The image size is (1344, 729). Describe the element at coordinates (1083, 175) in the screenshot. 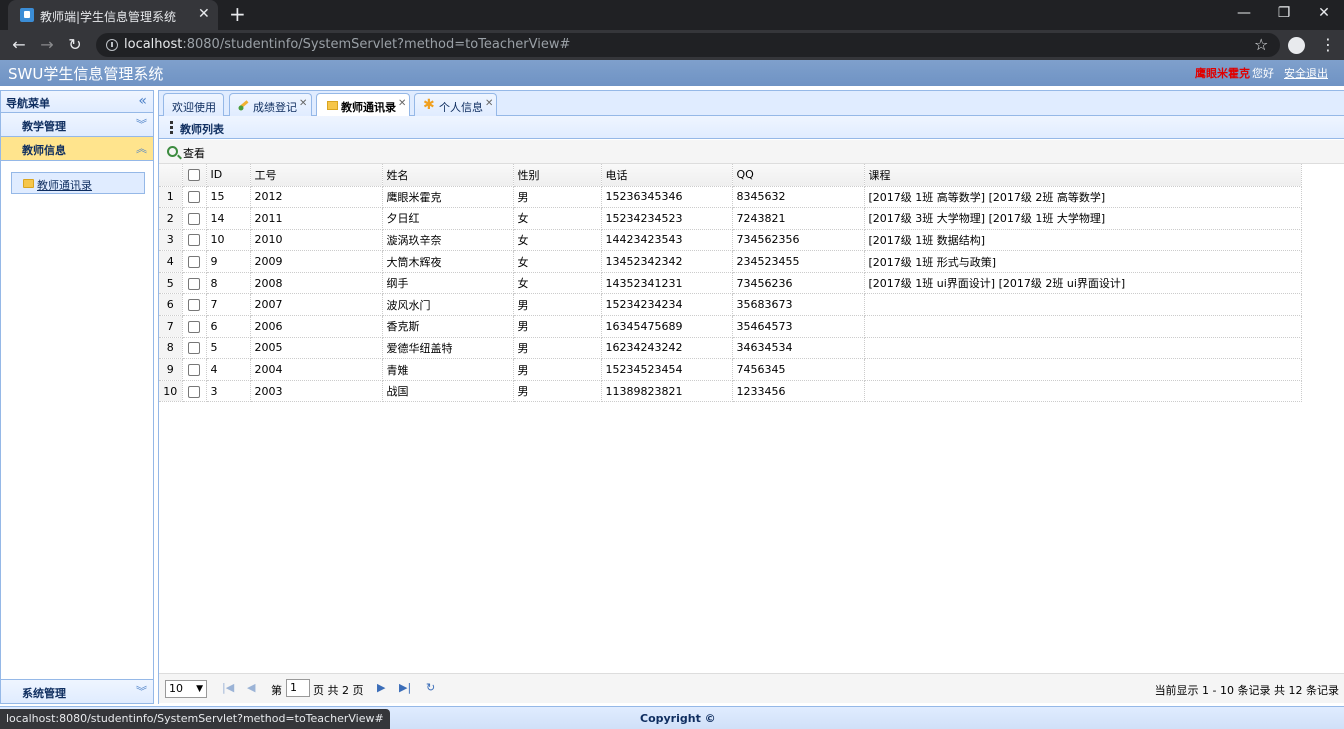

I see `column-header-course: 课程` at that location.